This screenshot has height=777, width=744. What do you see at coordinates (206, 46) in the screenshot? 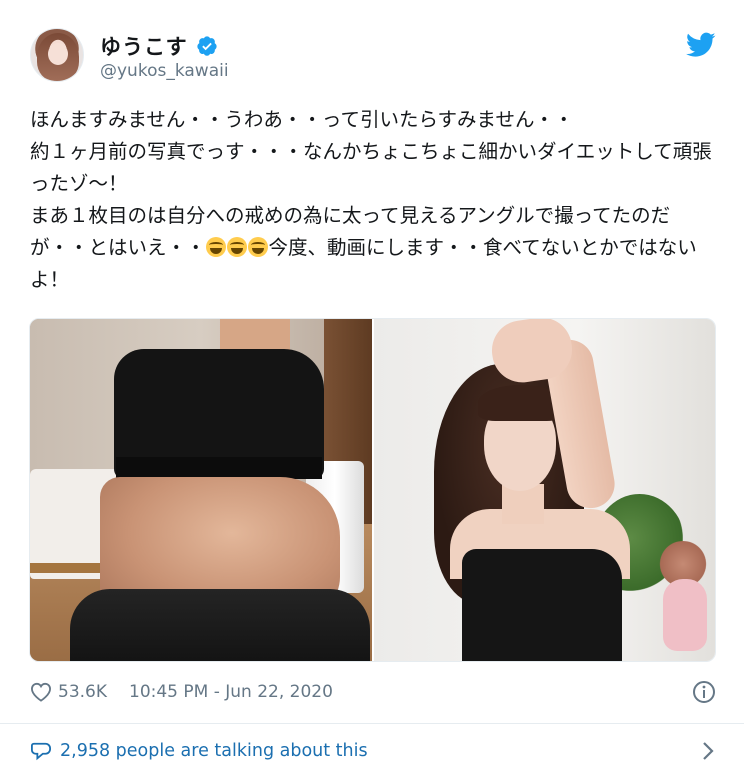
I see `verified-badge-icon` at bounding box center [206, 46].